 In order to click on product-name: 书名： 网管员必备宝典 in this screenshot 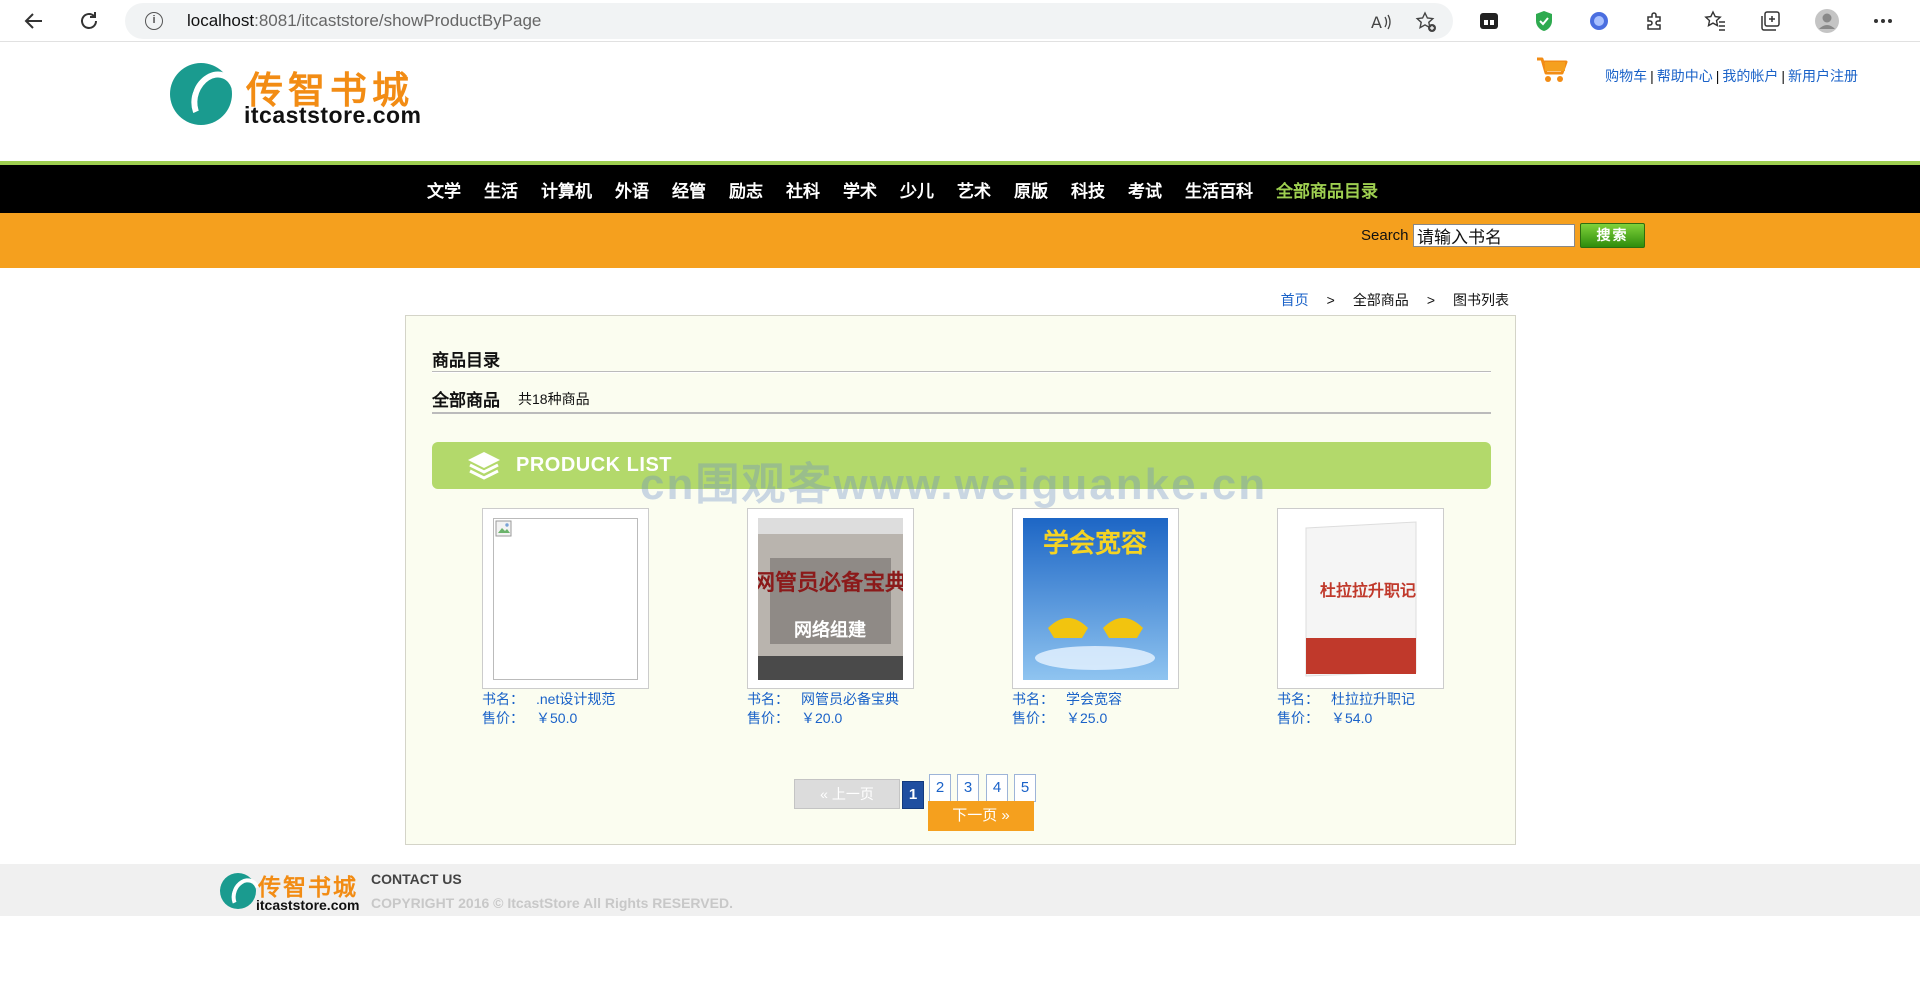, I will do `click(857, 699)`.